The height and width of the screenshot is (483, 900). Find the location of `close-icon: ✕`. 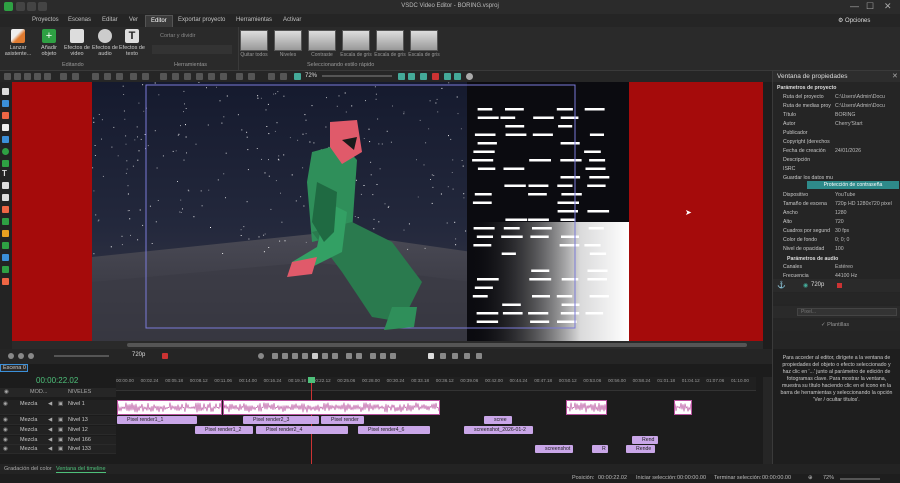

close-icon: ✕ is located at coordinates (888, 6).